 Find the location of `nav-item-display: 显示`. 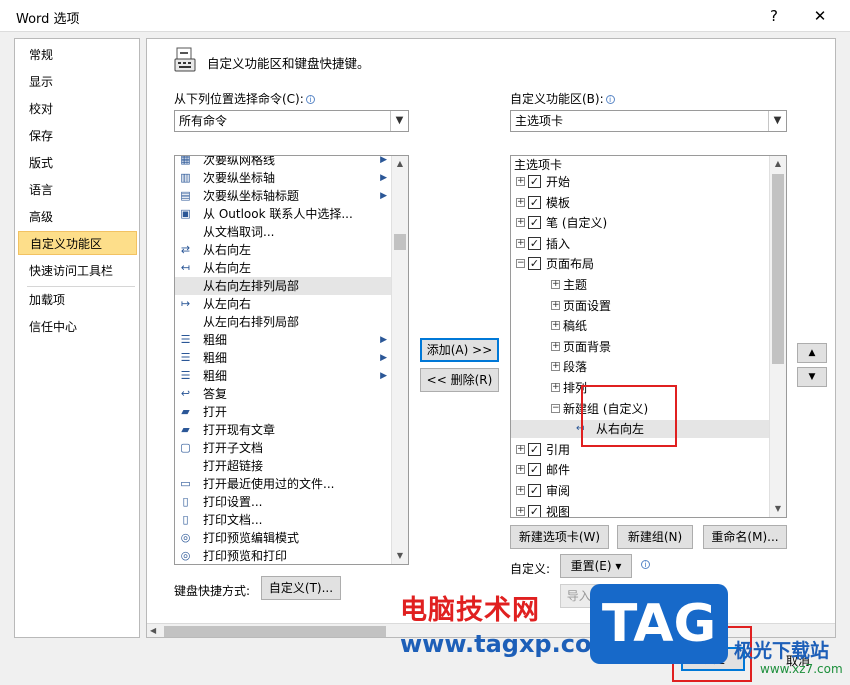

nav-item-display: 显示 is located at coordinates (77, 82).